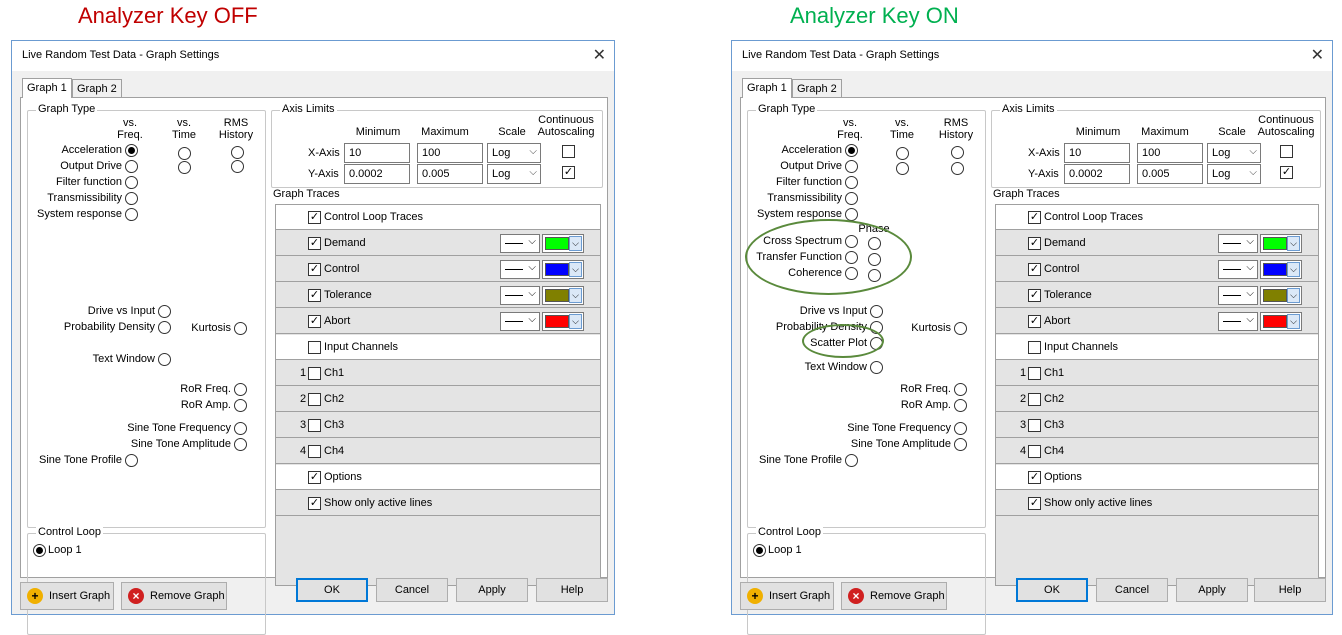 This screenshot has width=1342, height=635. I want to click on demand-color-select: ⌵, so click(1281, 243).